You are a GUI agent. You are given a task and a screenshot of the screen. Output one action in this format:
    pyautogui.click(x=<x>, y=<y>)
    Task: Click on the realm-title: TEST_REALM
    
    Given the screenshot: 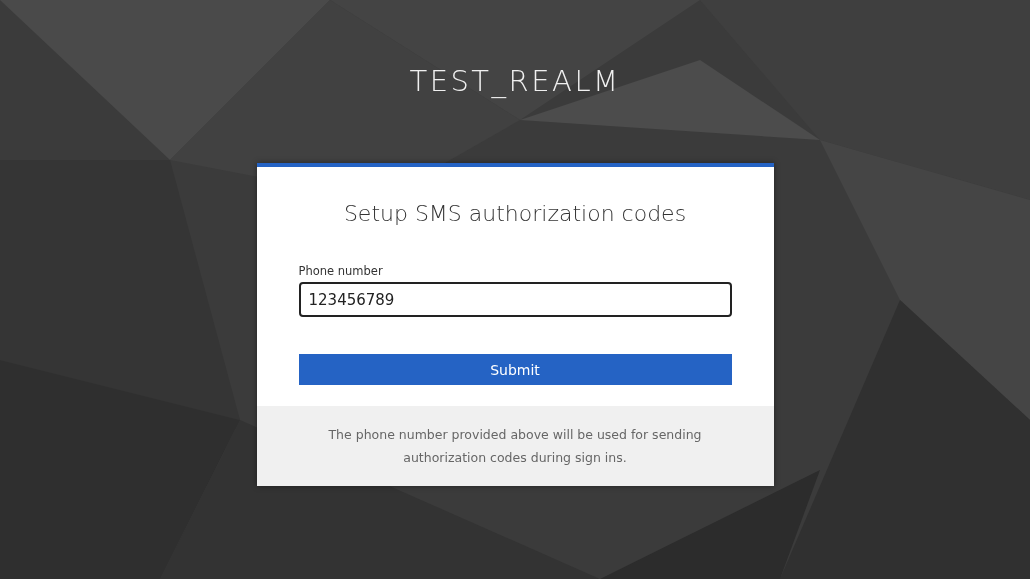 What is the action you would take?
    pyautogui.click(x=515, y=81)
    